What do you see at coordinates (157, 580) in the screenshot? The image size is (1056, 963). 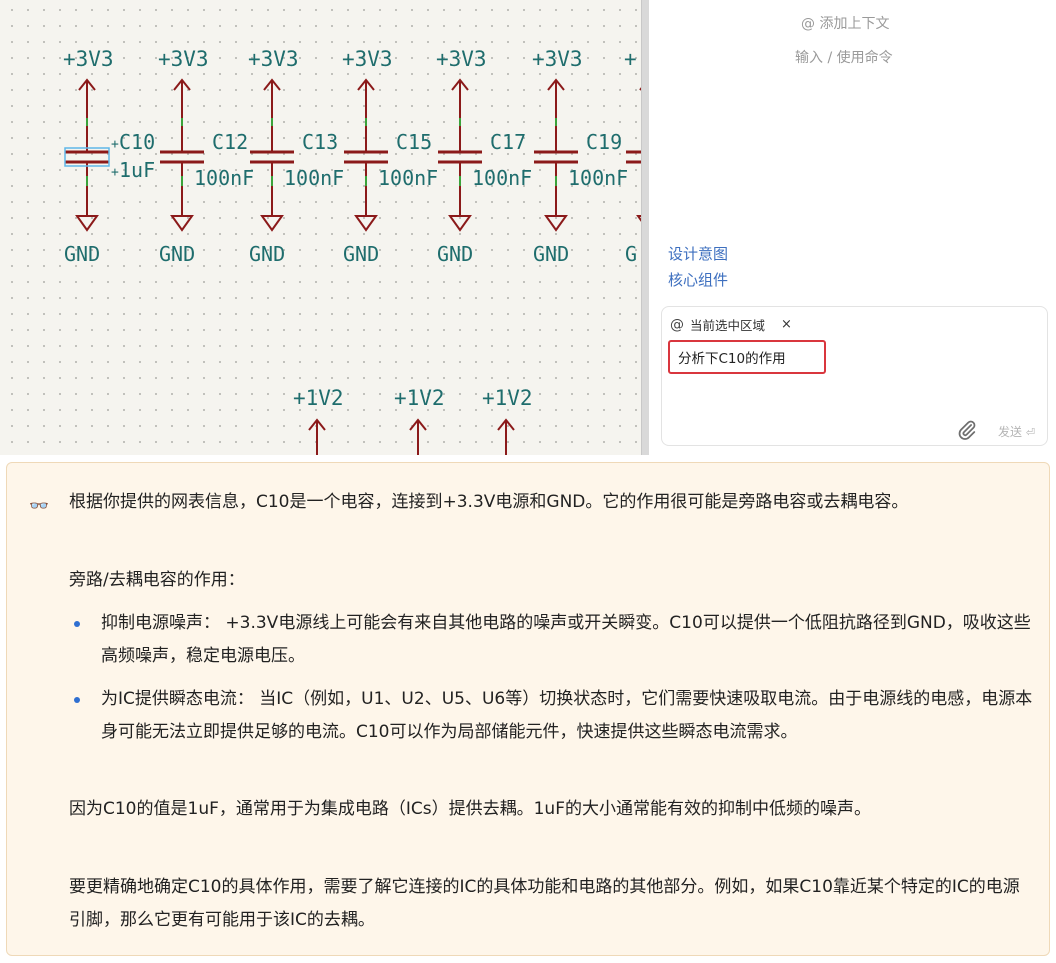 I see `response-heading: 旁路/去耦电容的作用：` at bounding box center [157, 580].